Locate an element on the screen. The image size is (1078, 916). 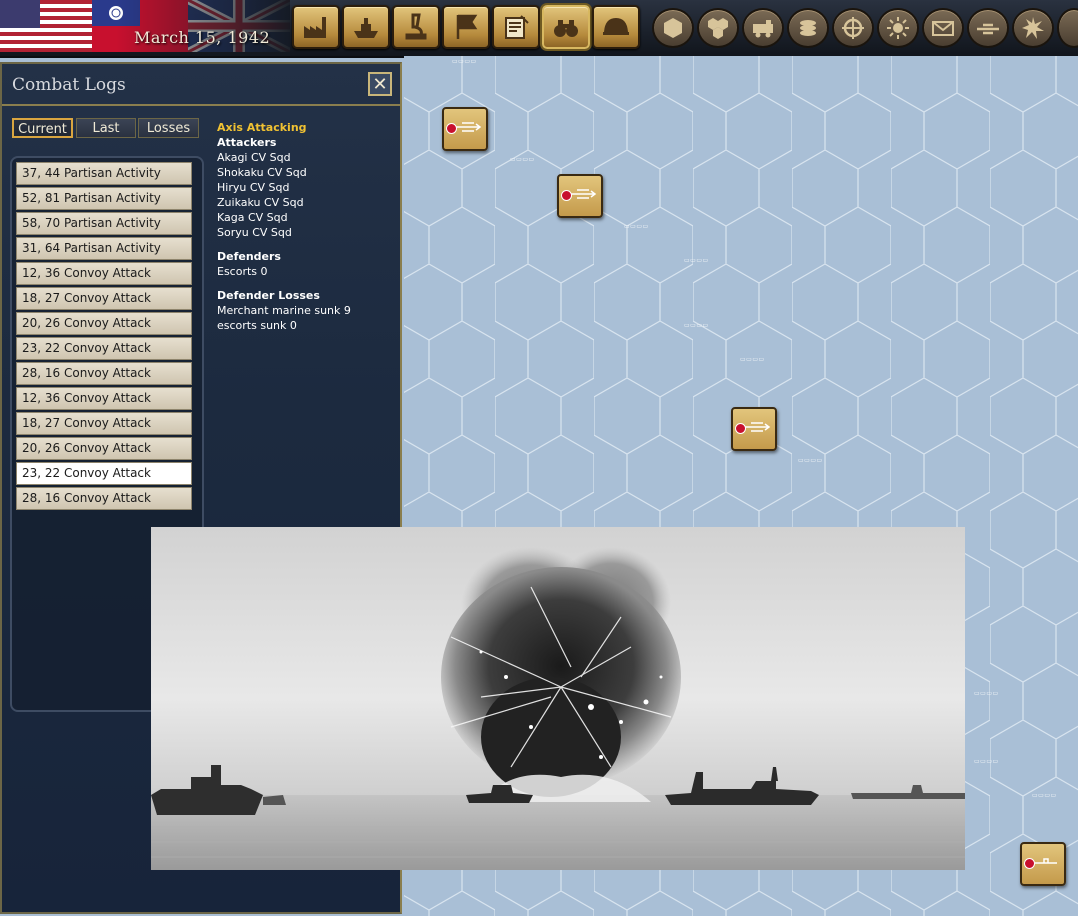
binoculars-icon is located at coordinates (566, 28).